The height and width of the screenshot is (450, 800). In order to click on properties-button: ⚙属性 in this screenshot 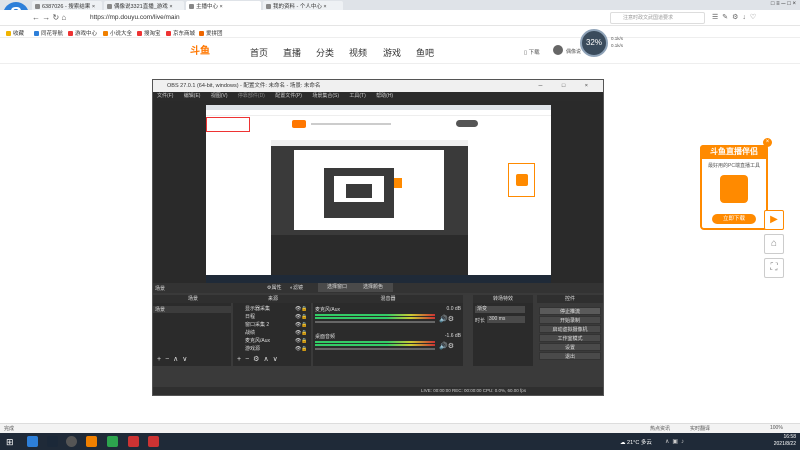, I will do `click(274, 287)`.